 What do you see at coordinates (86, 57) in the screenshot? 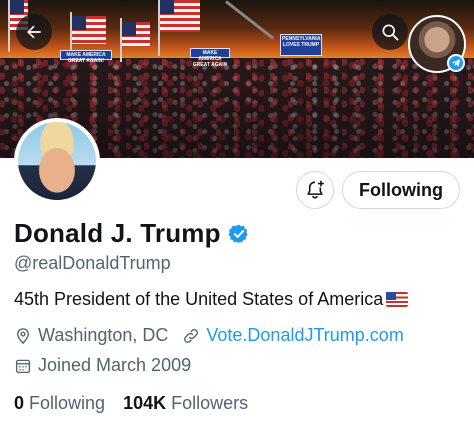
I see `banner-sign: MAKE AMERICA GREAT AGAIN!` at bounding box center [86, 57].